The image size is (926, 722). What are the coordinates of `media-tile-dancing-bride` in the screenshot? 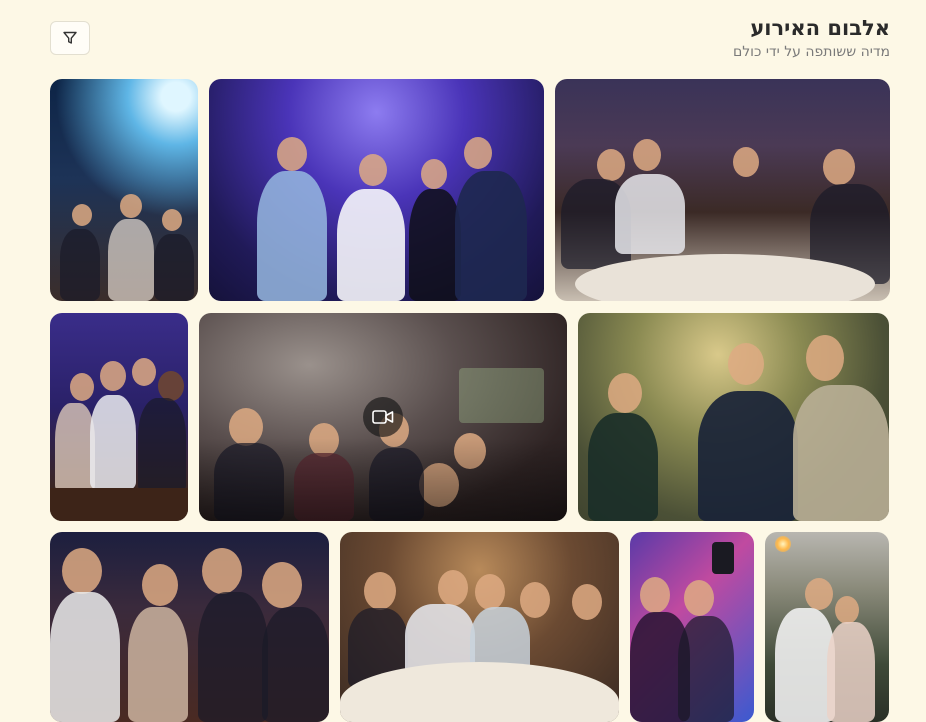 It's located at (376, 190).